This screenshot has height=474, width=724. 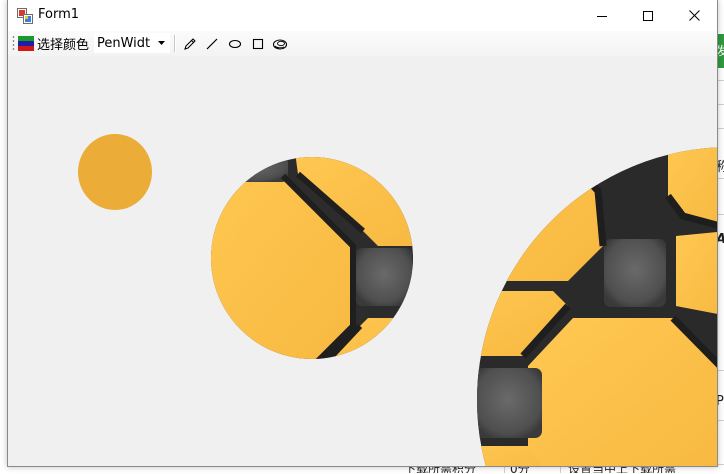 I want to click on pencil-tool-button, so click(x=190, y=44).